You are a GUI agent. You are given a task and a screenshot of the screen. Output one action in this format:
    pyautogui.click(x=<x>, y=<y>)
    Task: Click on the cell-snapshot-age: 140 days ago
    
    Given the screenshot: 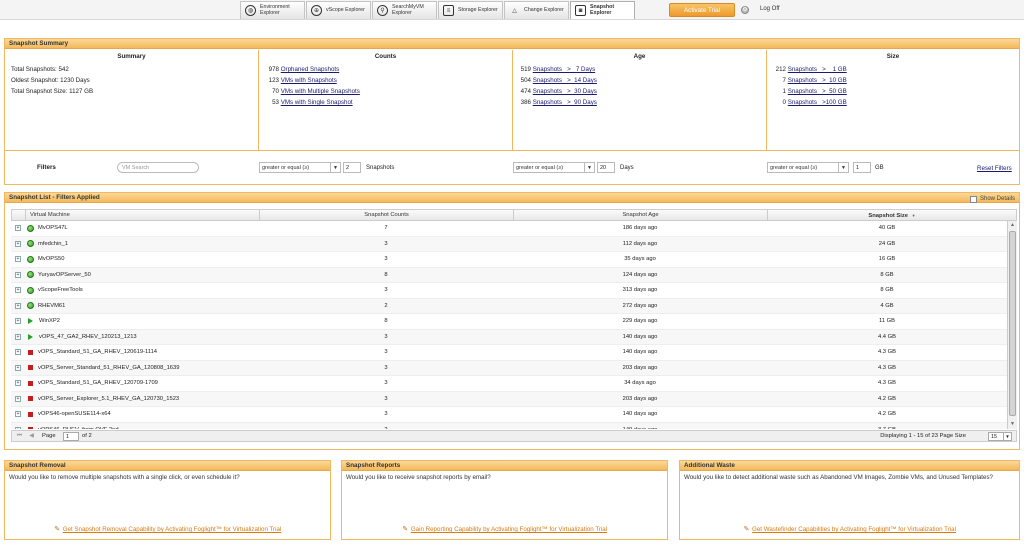 What is the action you would take?
    pyautogui.click(x=640, y=336)
    